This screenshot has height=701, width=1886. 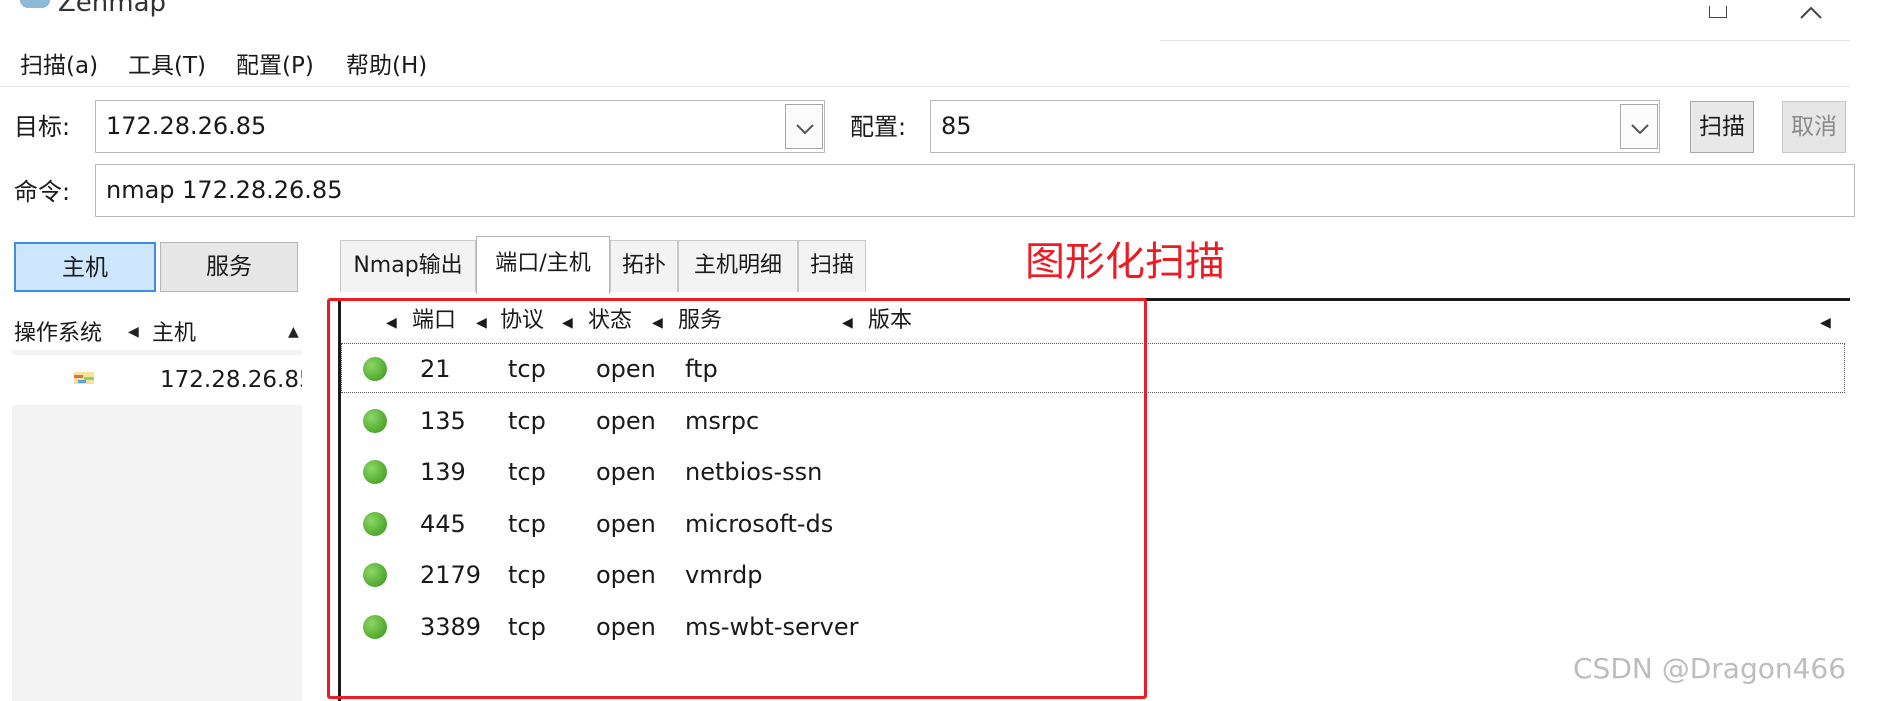 I want to click on sort-left-icon: ◀, so click(x=133, y=332).